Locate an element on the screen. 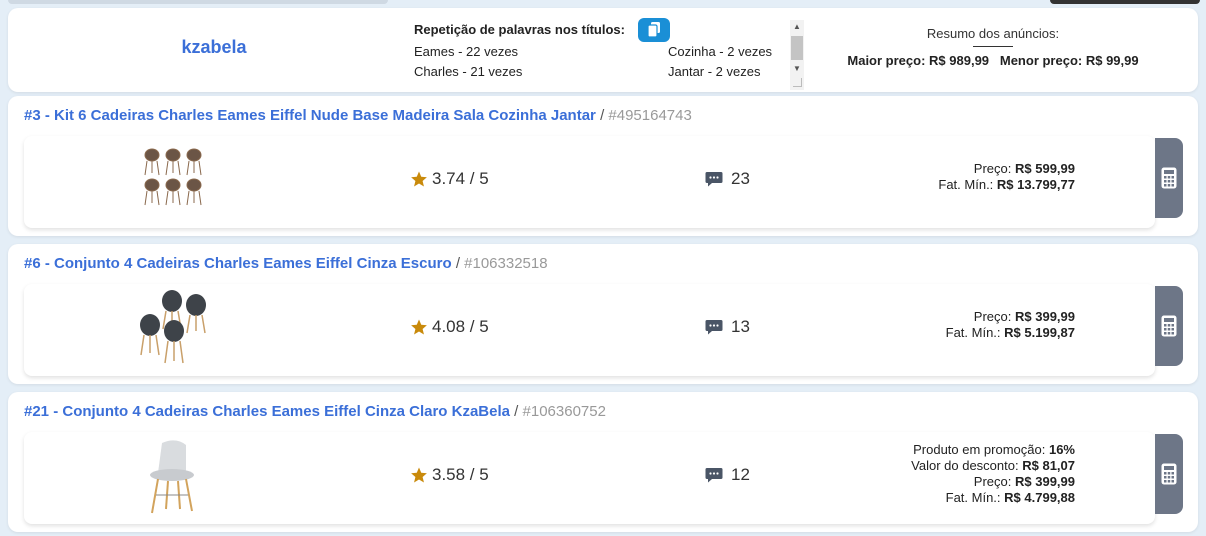  scroll-down-arrow-icon: ▼ is located at coordinates (797, 69).